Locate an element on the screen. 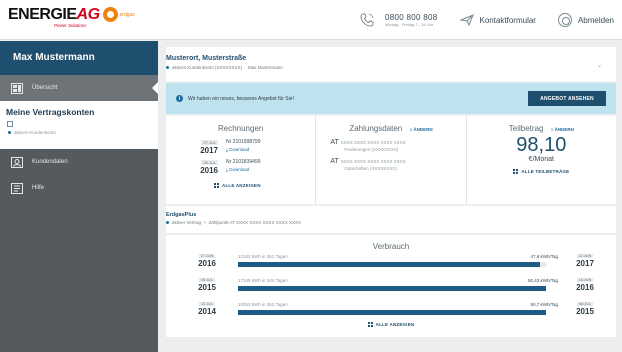  show-all-installments-link: ALLE TEILBETRÄGE is located at coordinates (541, 171).